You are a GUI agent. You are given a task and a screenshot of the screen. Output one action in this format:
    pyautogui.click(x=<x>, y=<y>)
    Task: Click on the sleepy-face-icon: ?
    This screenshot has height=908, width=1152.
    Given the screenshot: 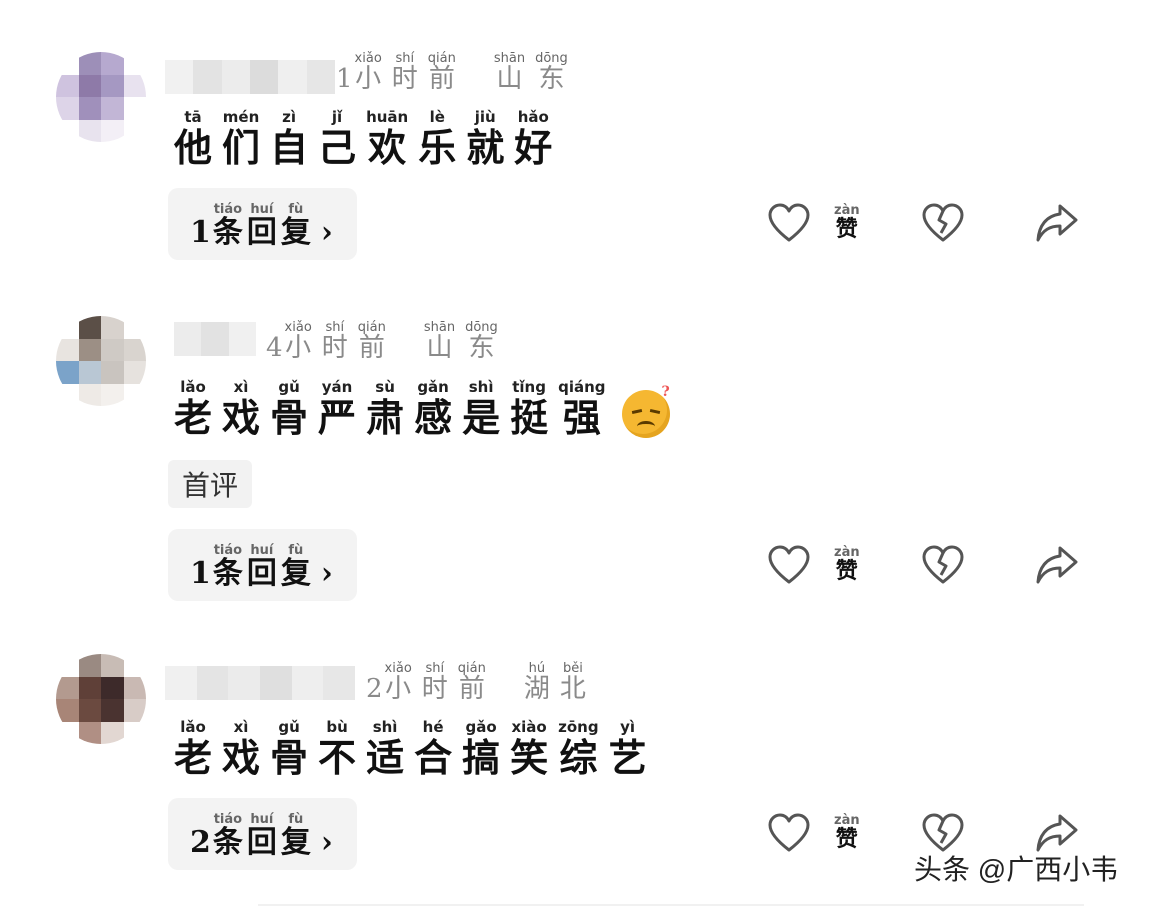 What is the action you would take?
    pyautogui.click(x=645, y=411)
    